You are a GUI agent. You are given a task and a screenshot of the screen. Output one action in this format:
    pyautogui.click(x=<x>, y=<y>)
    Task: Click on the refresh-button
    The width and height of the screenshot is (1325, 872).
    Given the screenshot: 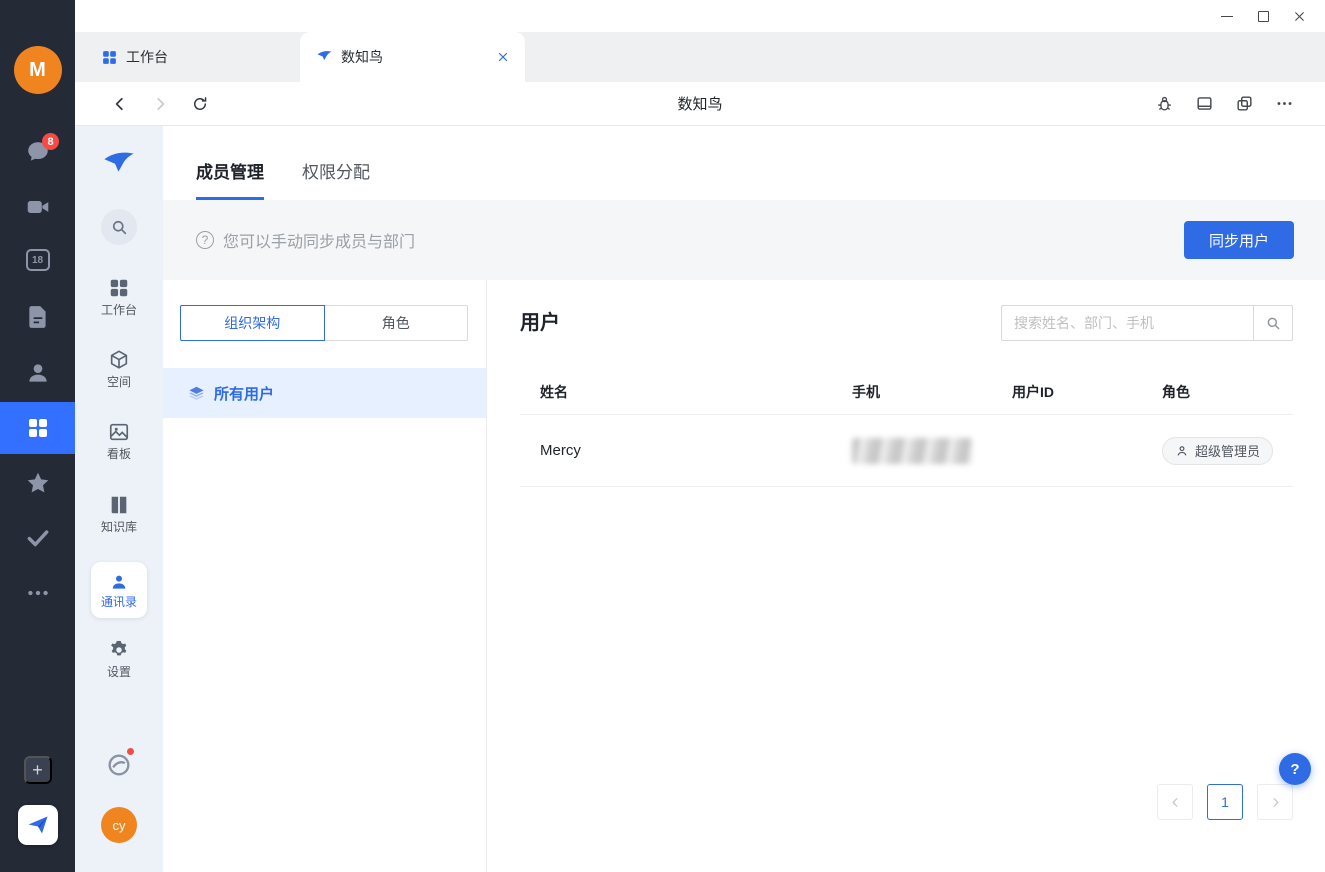 What is the action you would take?
    pyautogui.click(x=200, y=104)
    